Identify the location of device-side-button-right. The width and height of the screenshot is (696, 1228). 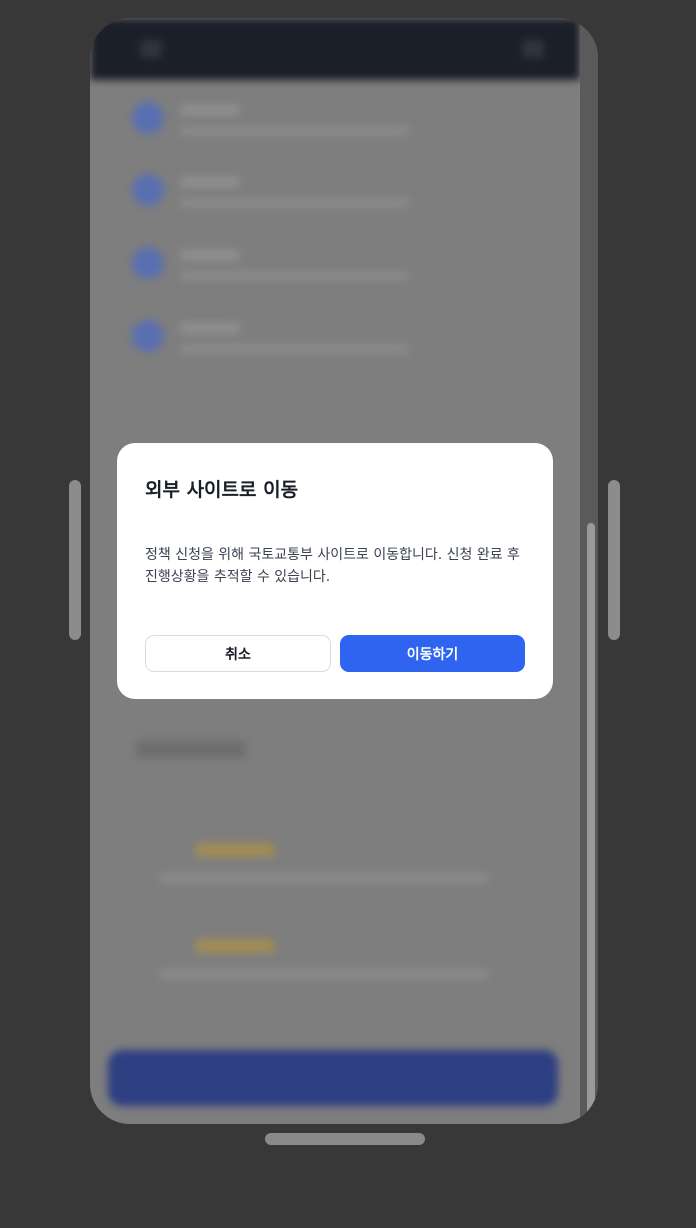
(614, 560).